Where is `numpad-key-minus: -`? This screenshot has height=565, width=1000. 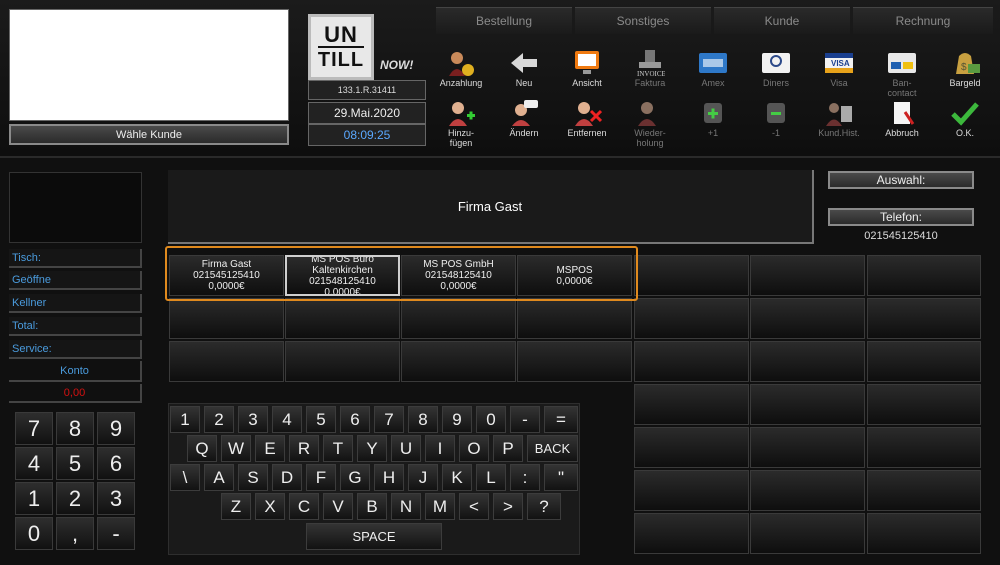
numpad-key-minus: - is located at coordinates (116, 533).